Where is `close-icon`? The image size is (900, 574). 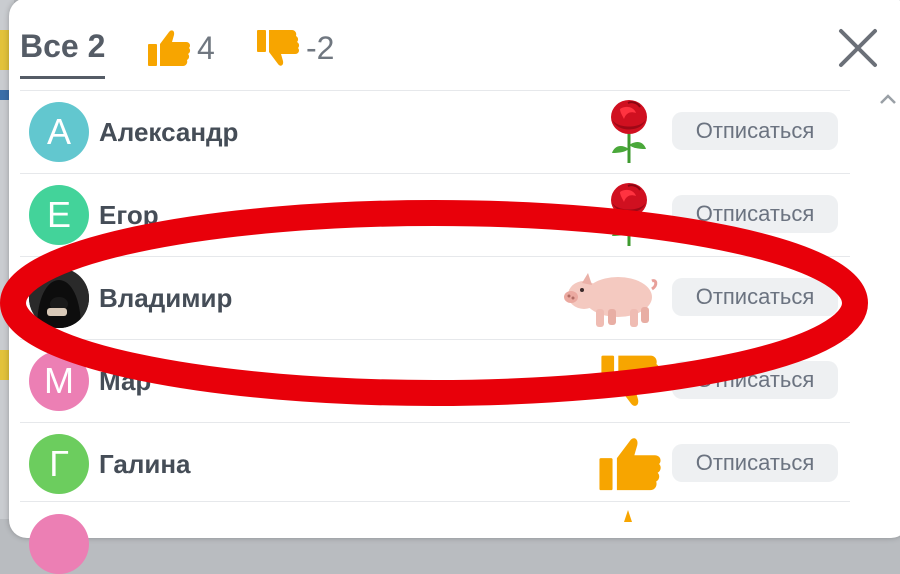
close-icon is located at coordinates (858, 48).